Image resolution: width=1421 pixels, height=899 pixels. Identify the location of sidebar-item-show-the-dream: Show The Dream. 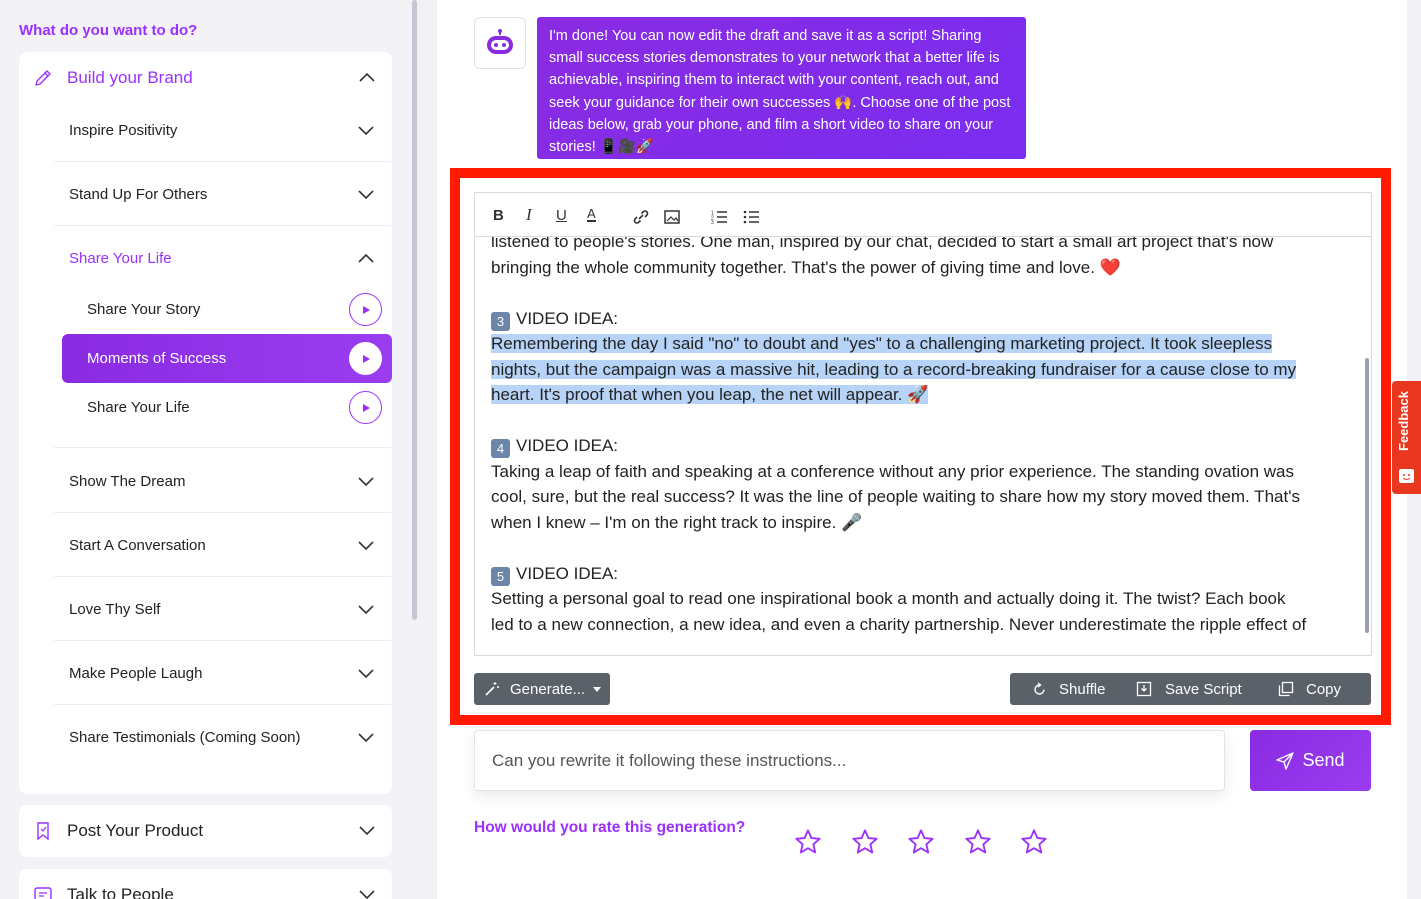
(222, 481).